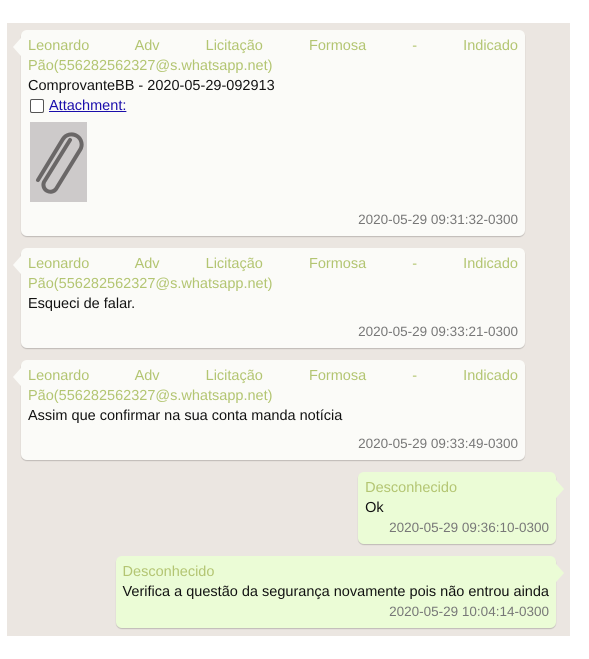 The width and height of the screenshot is (589, 659). What do you see at coordinates (82, 304) in the screenshot?
I see `message-text: Esqueci de falar.` at bounding box center [82, 304].